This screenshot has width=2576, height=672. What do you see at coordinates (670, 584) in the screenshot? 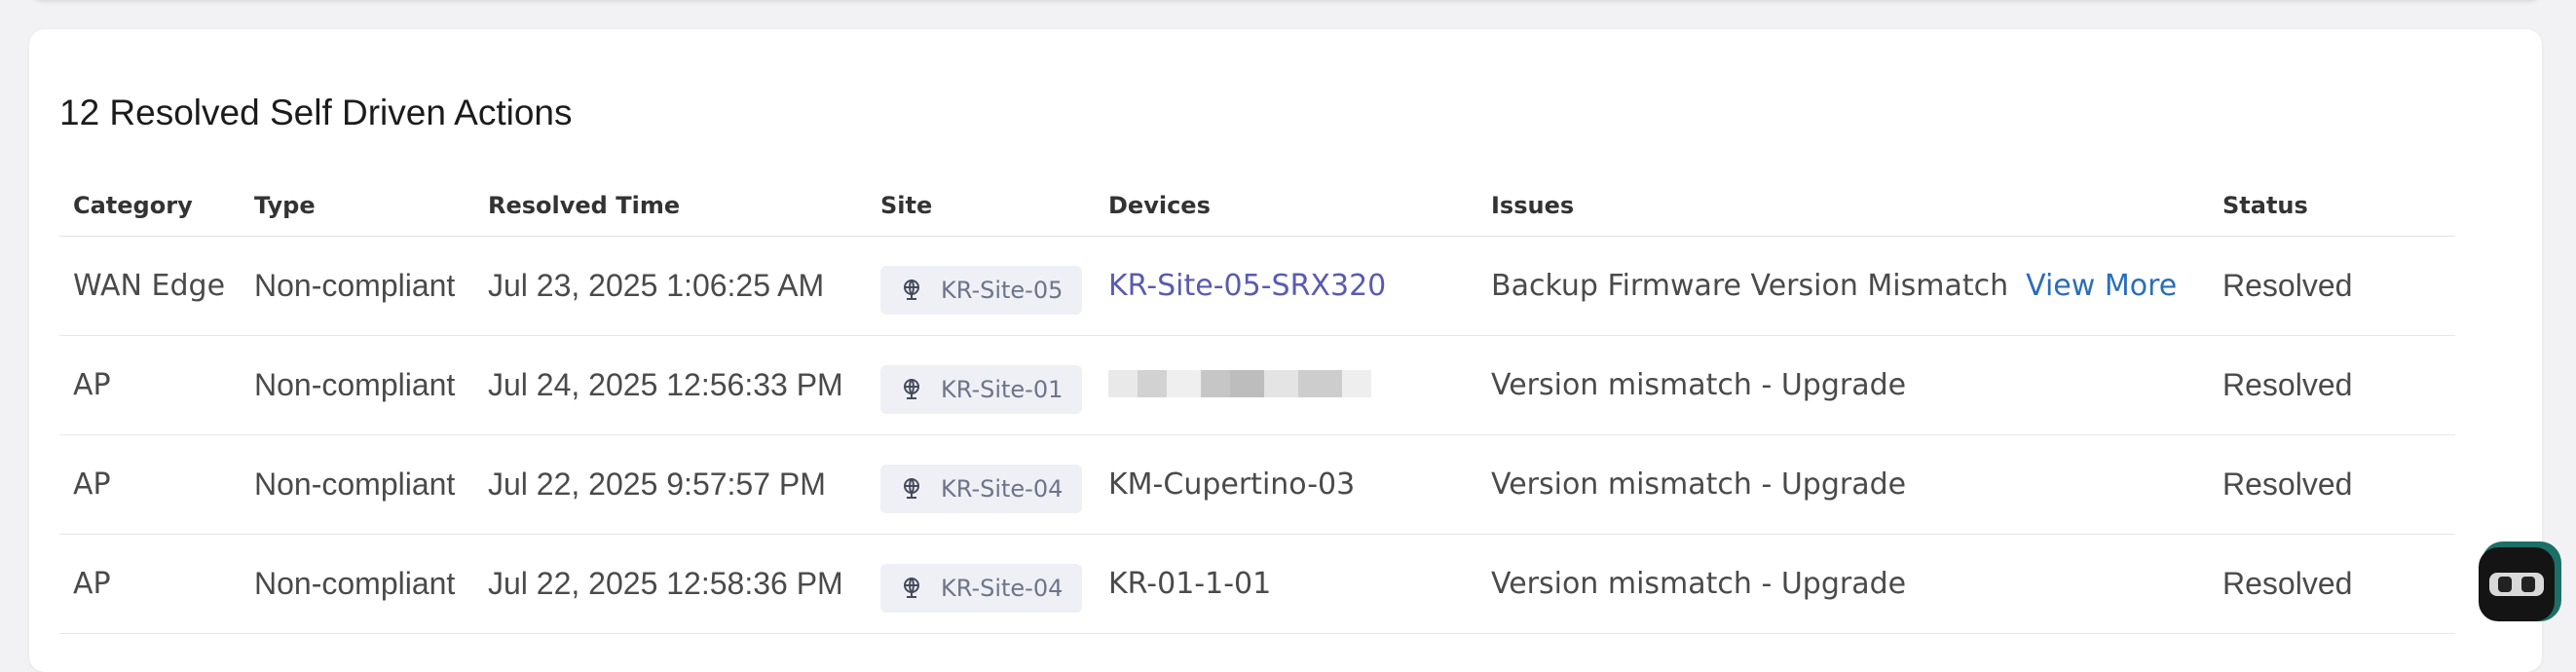
I see `resolved-time-cell: Jul 22, 2025 12:58:36 PM` at bounding box center [670, 584].